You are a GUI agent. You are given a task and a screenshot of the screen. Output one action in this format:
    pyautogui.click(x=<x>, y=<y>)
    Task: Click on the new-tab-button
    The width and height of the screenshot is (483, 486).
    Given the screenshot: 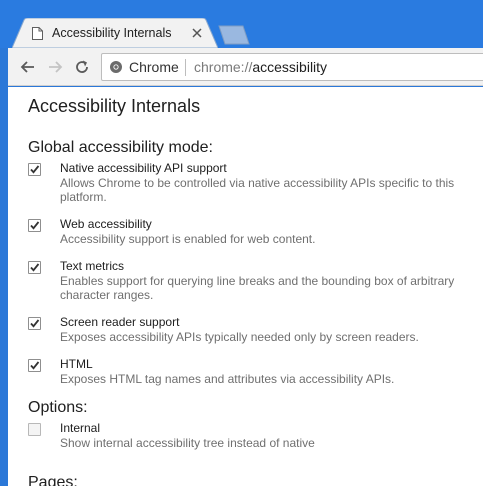 What is the action you would take?
    pyautogui.click(x=232, y=35)
    